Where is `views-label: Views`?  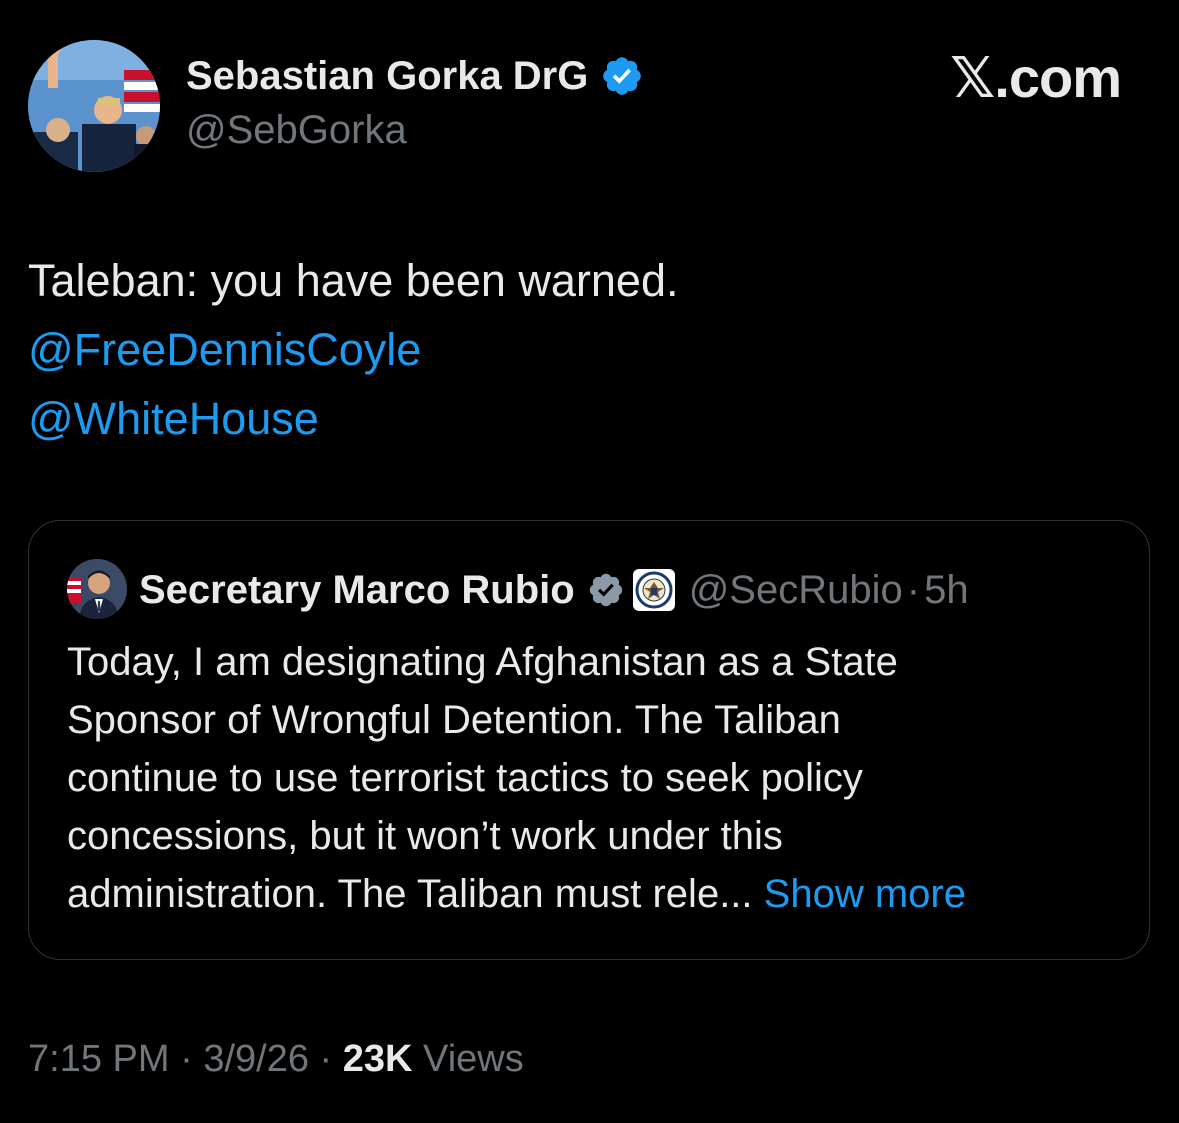 views-label: Views is located at coordinates (473, 1059).